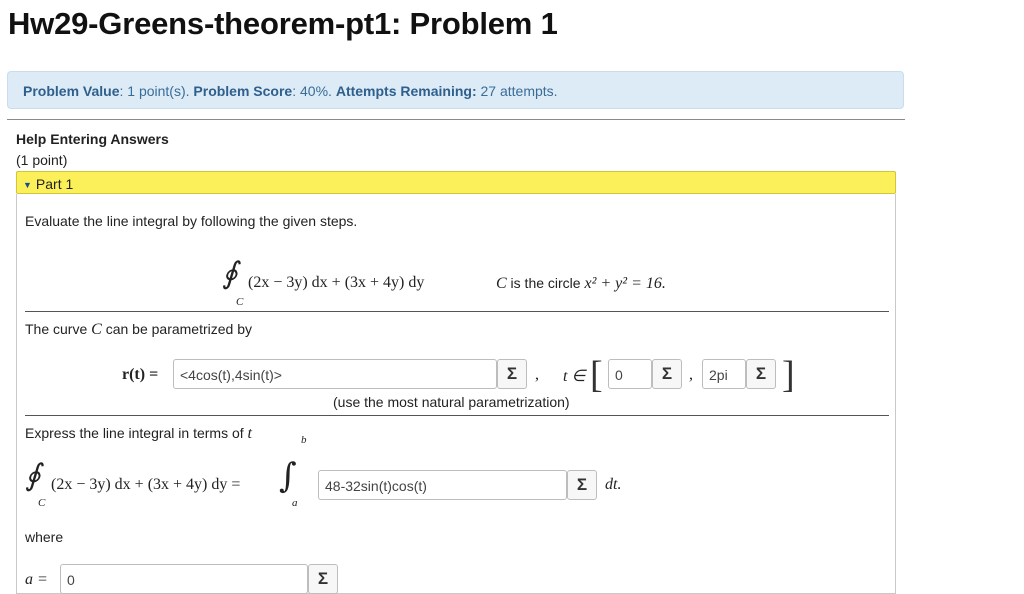  I want to click on page-title: Hw29-Greens-theorem-pt1: Problem 1, so click(283, 23).